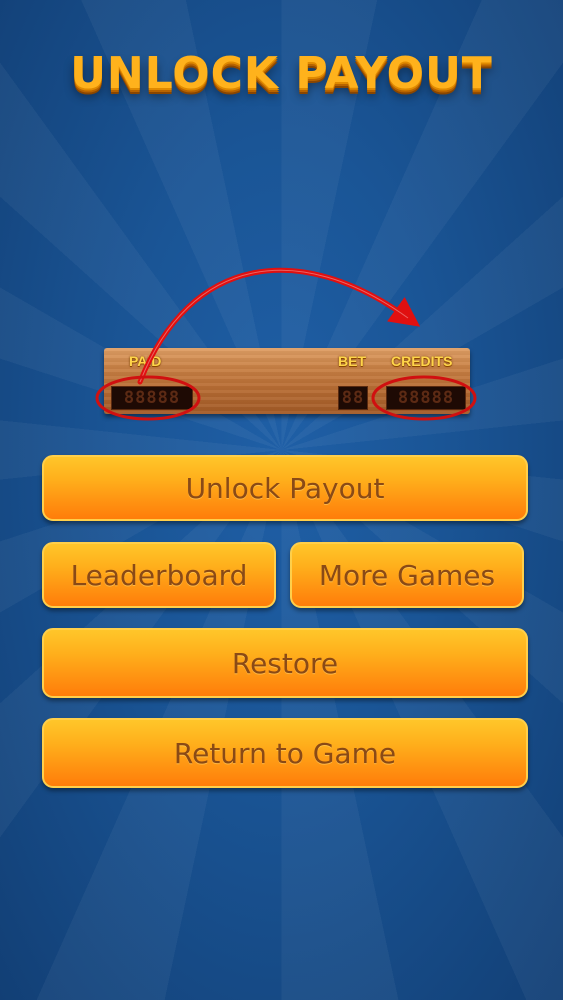  What do you see at coordinates (159, 575) in the screenshot?
I see `leaderboard-button: Leaderboard` at bounding box center [159, 575].